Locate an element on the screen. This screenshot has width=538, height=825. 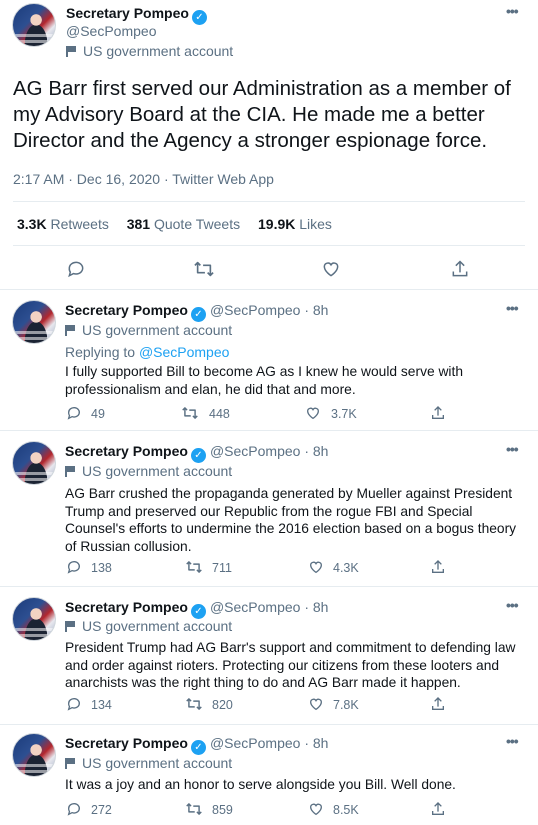
retweet-count: 820 is located at coordinates (222, 705).